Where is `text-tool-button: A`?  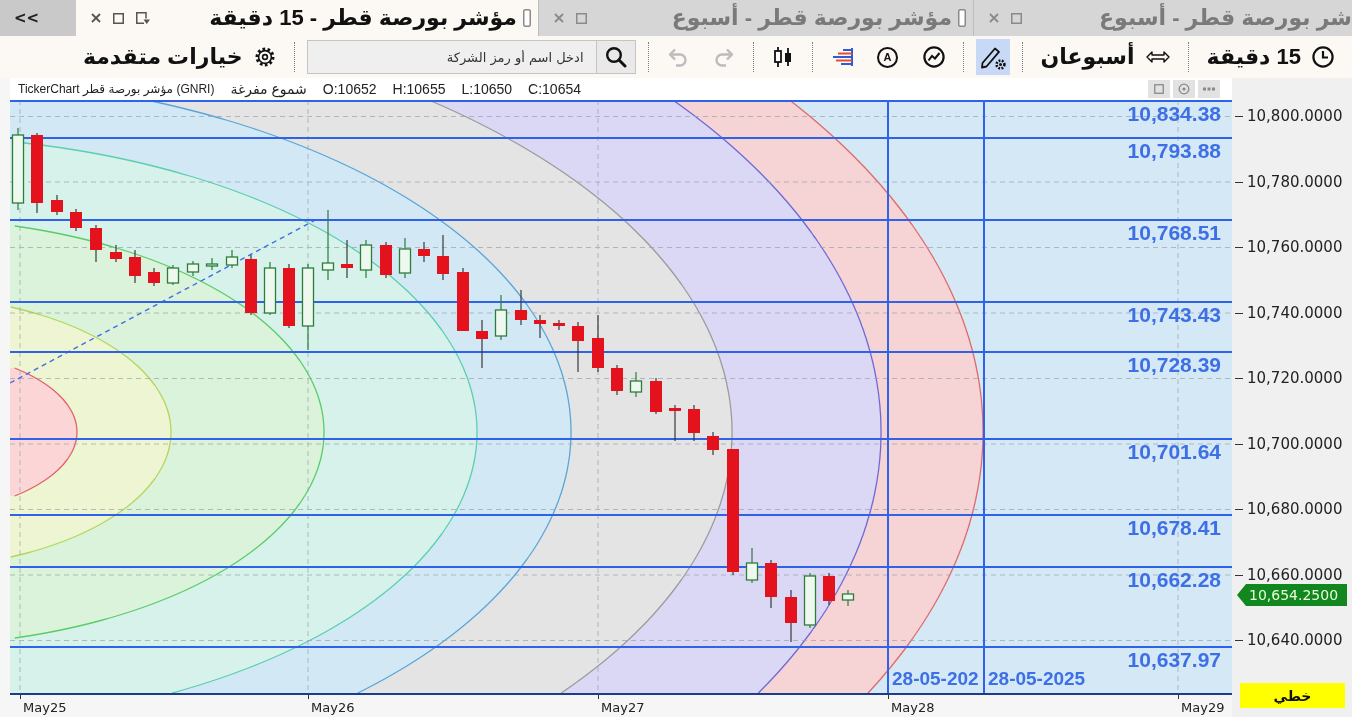 text-tool-button: A is located at coordinates (887, 57).